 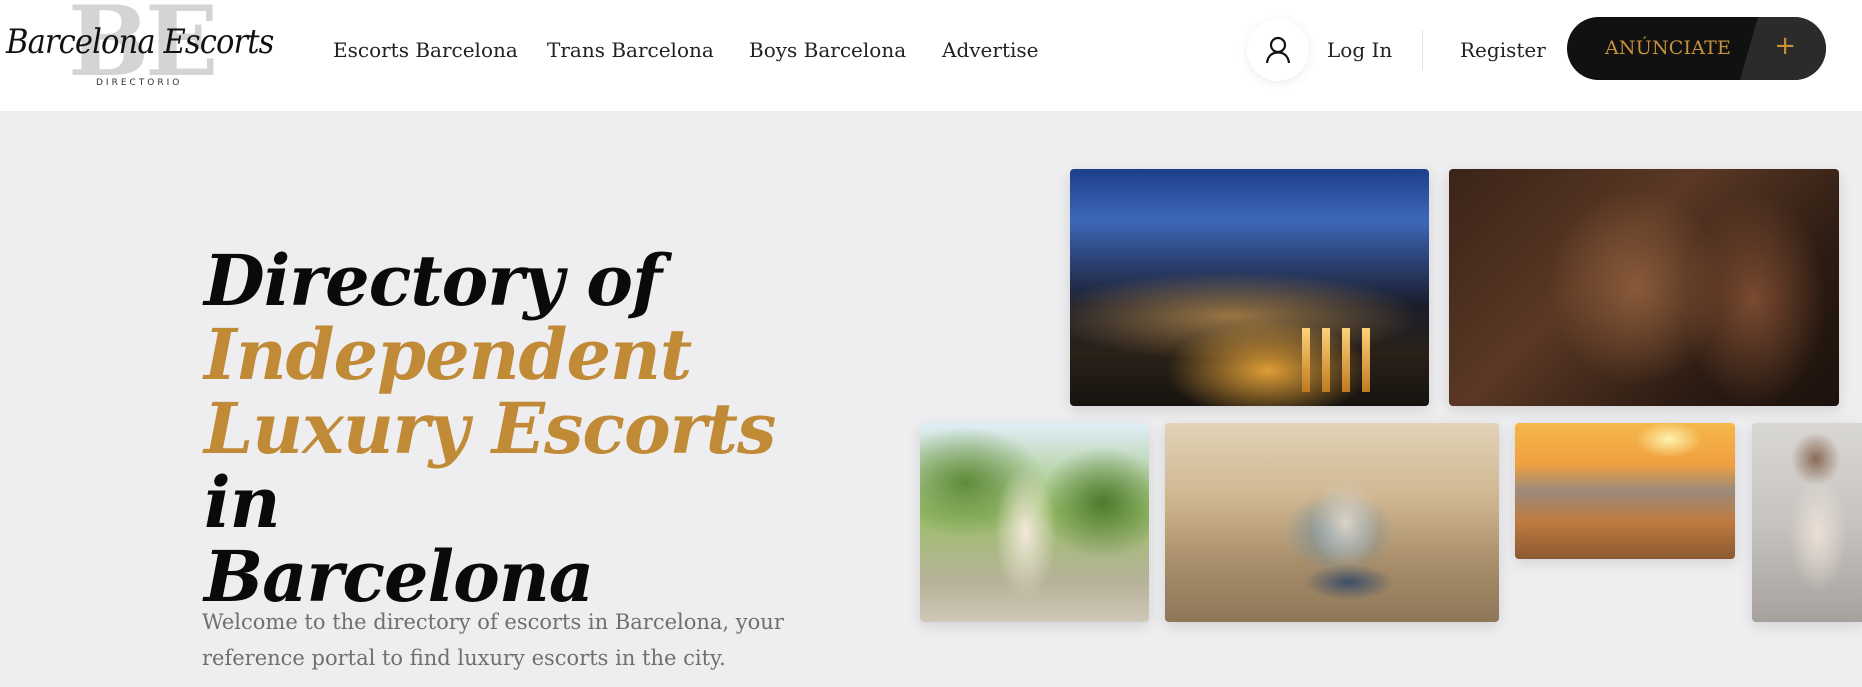 What do you see at coordinates (1503, 50) in the screenshot?
I see `register-link: Register` at bounding box center [1503, 50].